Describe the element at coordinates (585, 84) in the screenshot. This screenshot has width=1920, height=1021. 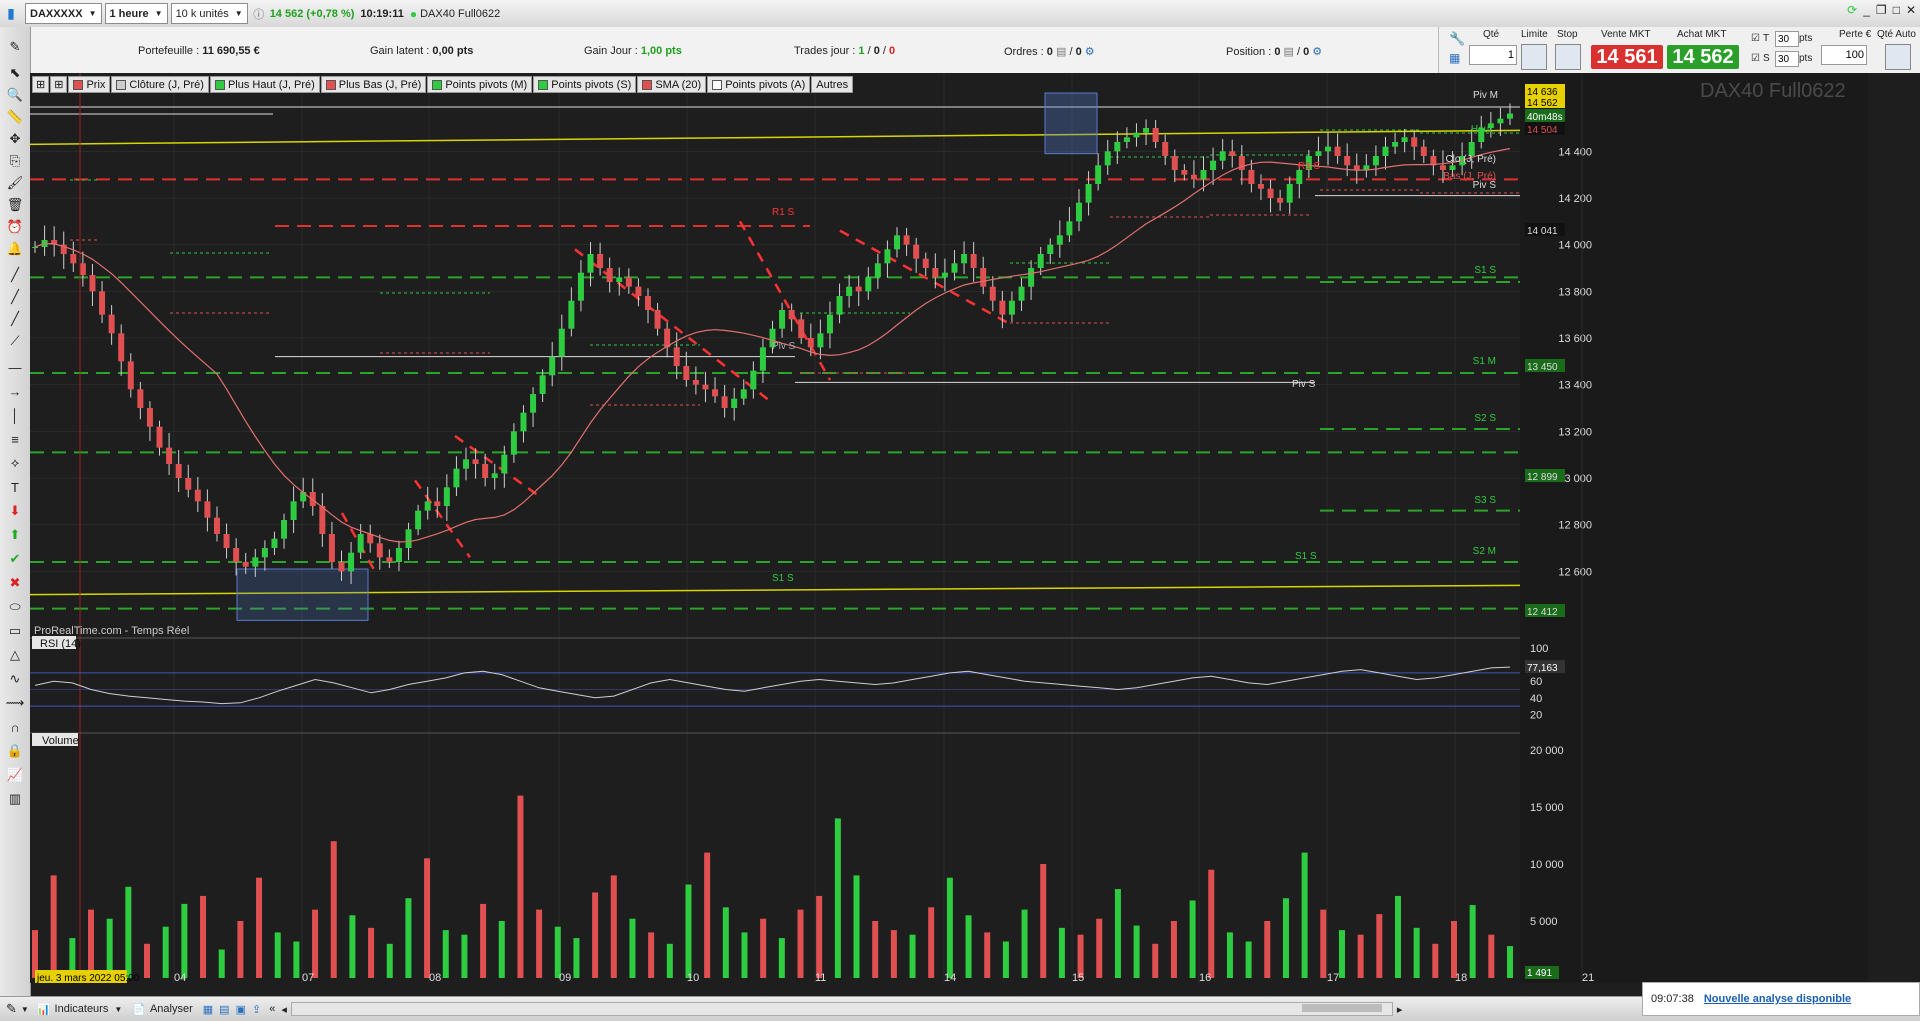
I see `legend-item-pivots-s: Points pivots (S)` at that location.